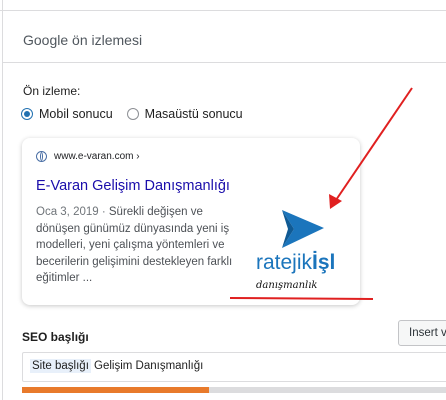 This screenshot has height=400, width=446. Describe the element at coordinates (2, 200) in the screenshot. I see `panel-left-border` at that location.